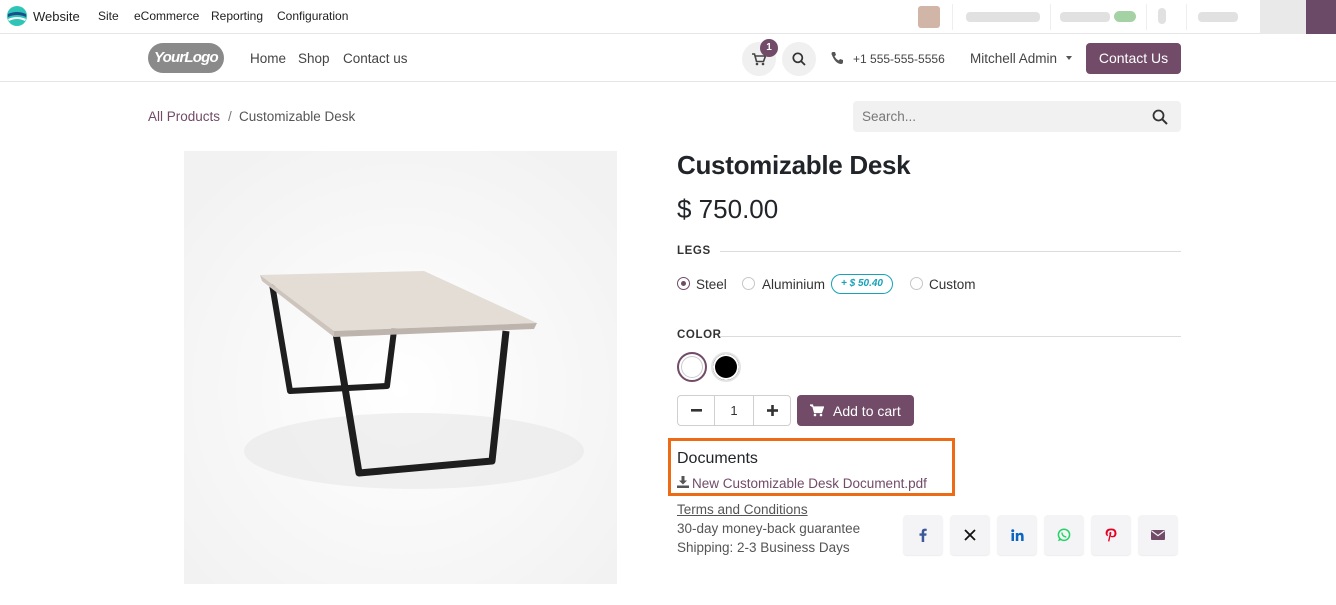 This screenshot has width=1336, height=605. I want to click on product-title: Customizable Desk, so click(794, 165).